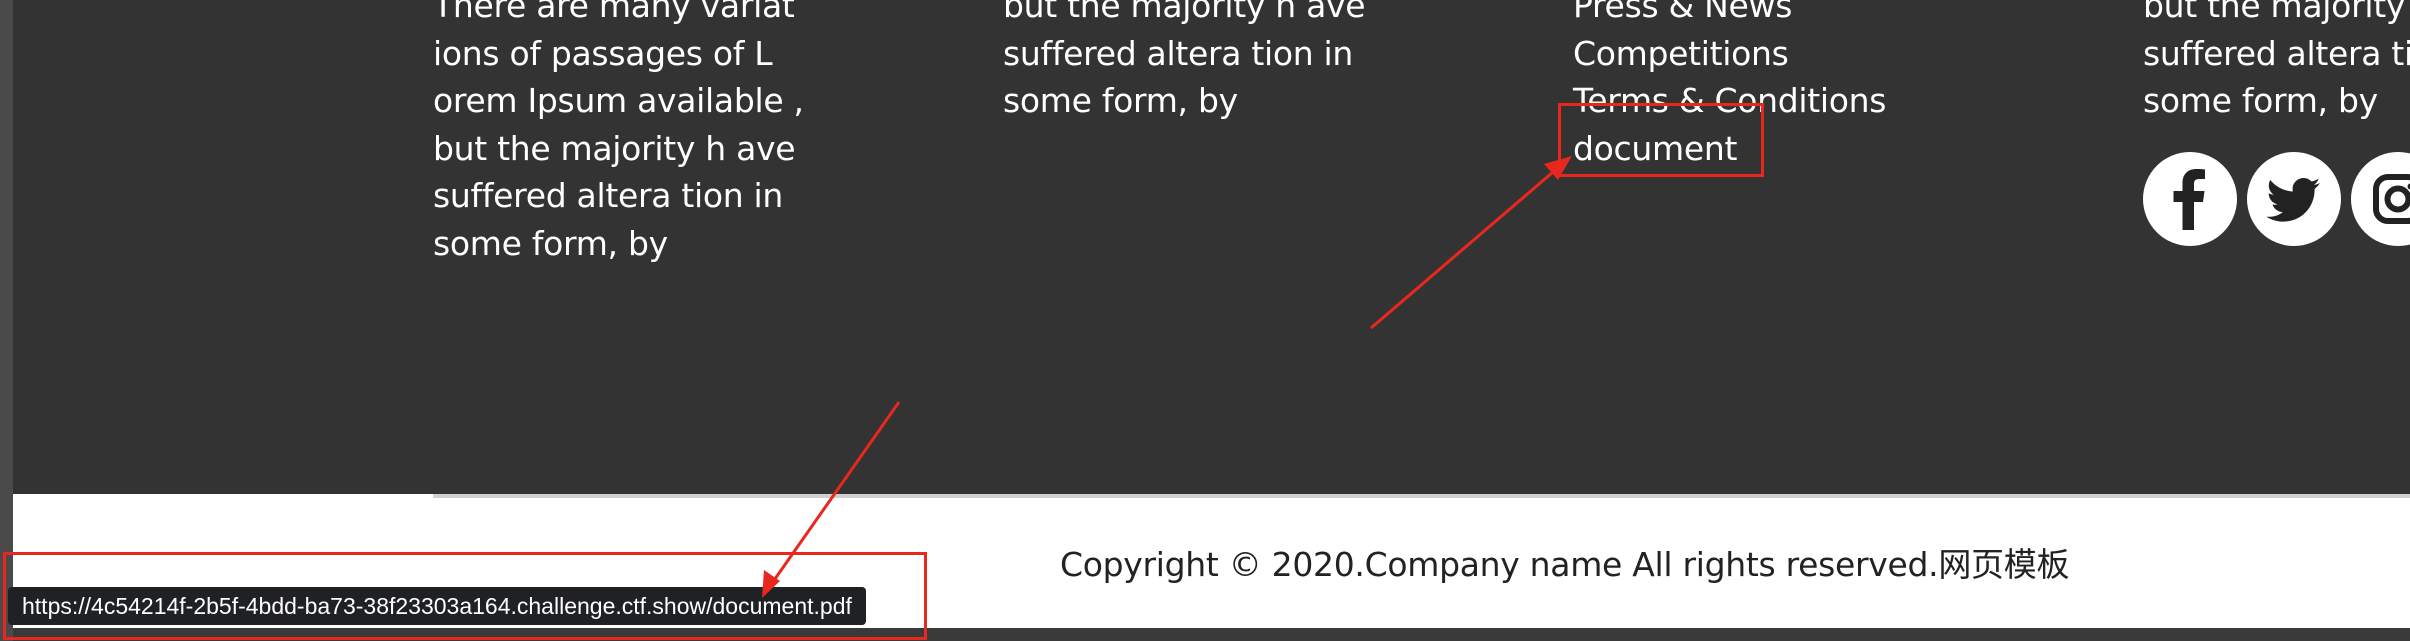  Describe the element at coordinates (603, 53) in the screenshot. I see `footer-text-line: ions of passages of L` at that location.